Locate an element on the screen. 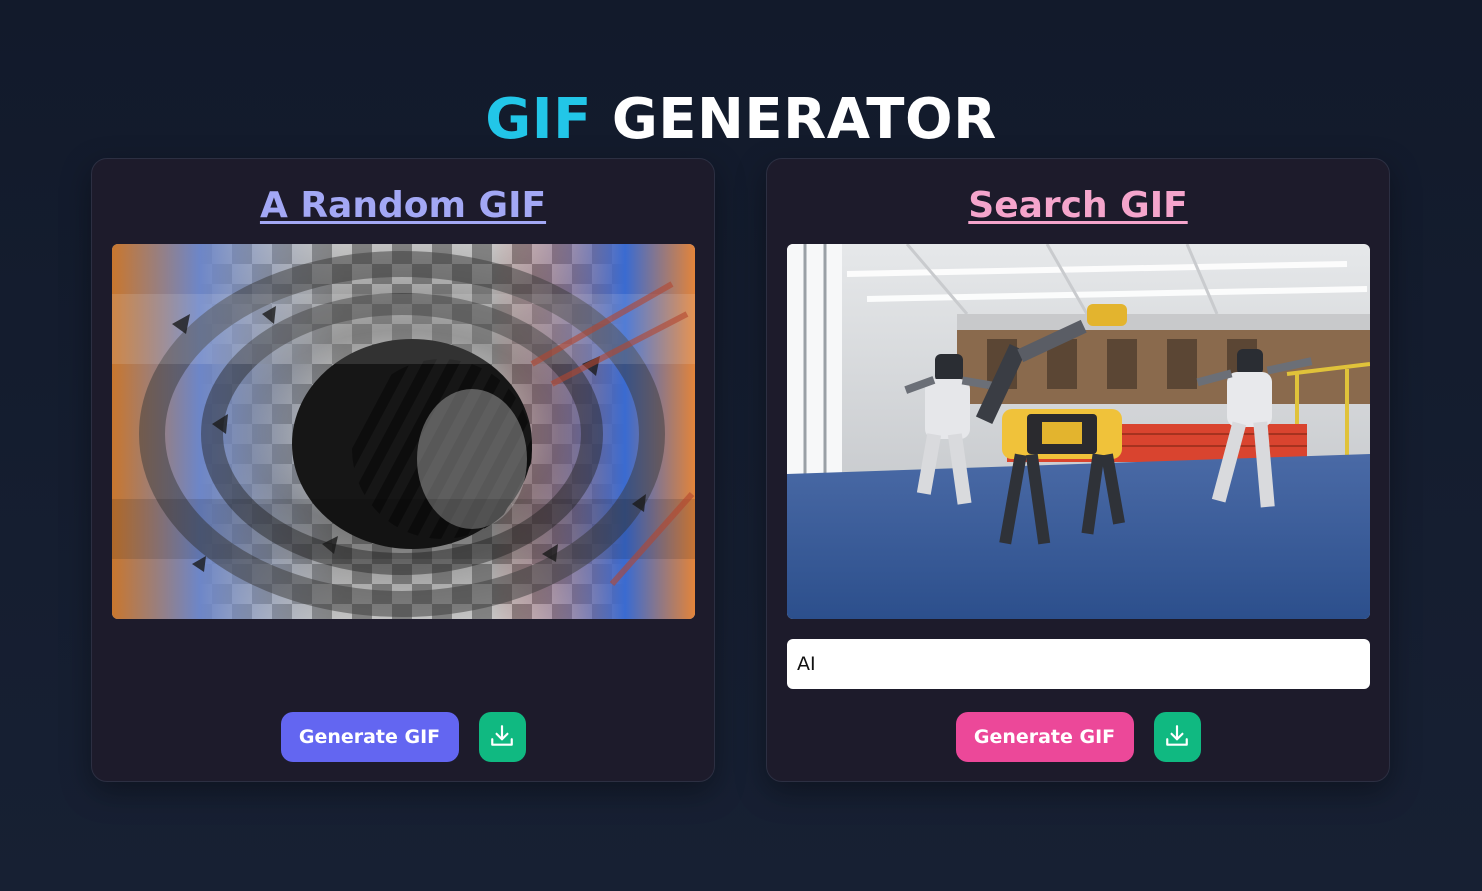 The width and height of the screenshot is (1482, 891). search-actions: Generate GIF is located at coordinates (1078, 737).